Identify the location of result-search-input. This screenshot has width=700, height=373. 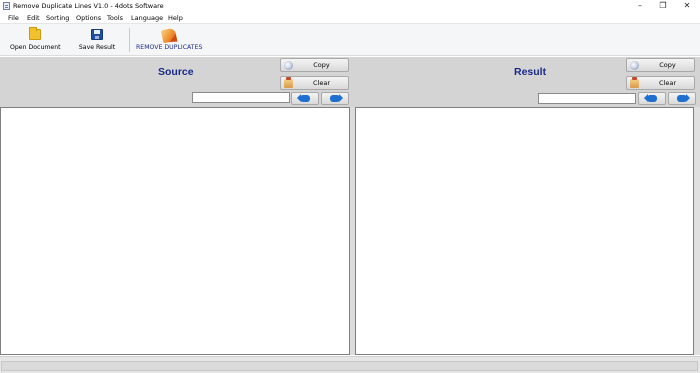
(587, 98).